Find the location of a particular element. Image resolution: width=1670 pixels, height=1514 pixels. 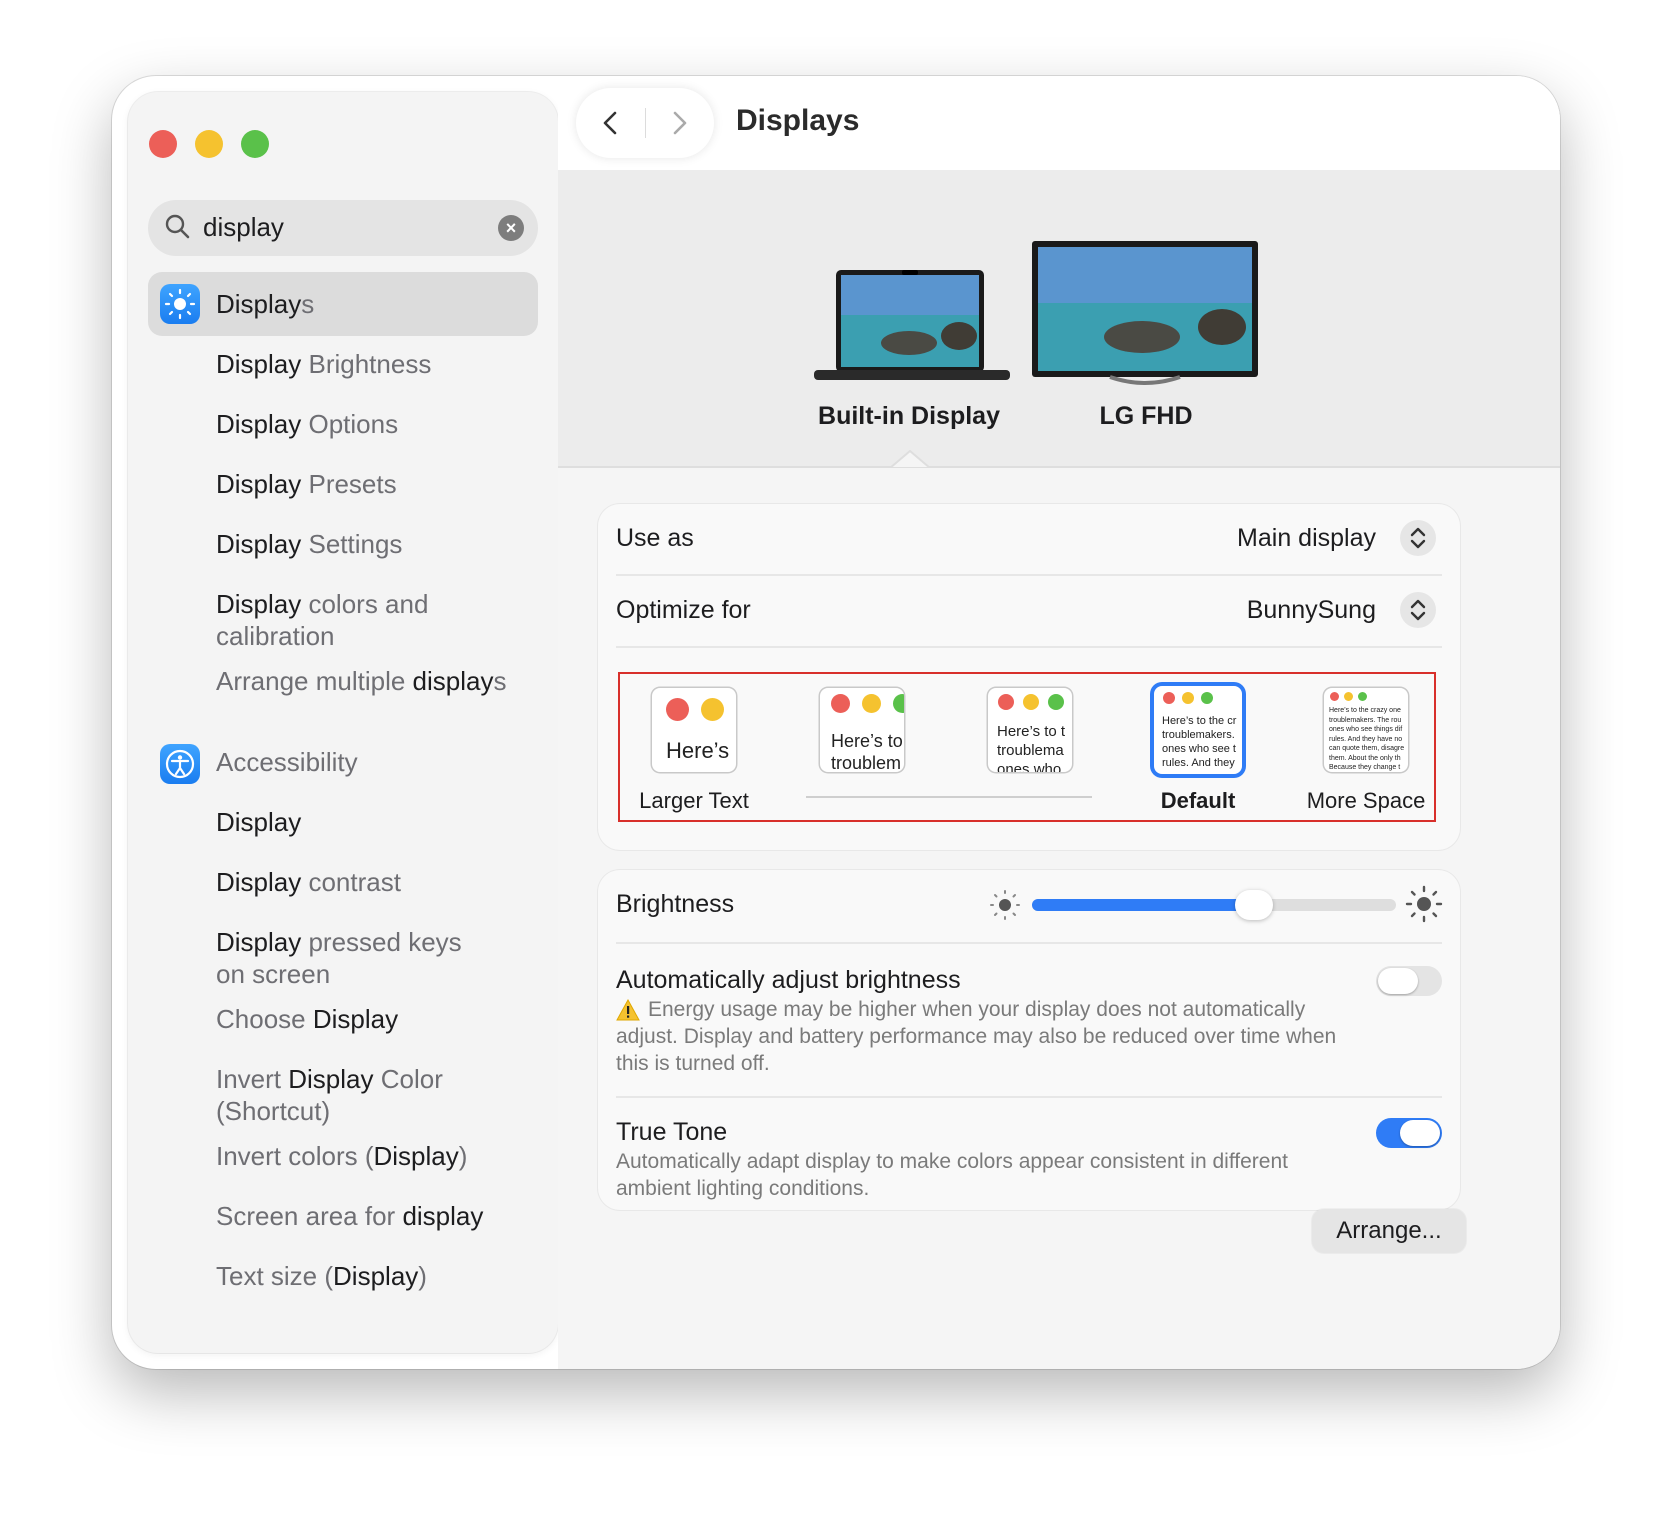

sidebar-item-accessibility: Accessibility is located at coordinates (287, 762).